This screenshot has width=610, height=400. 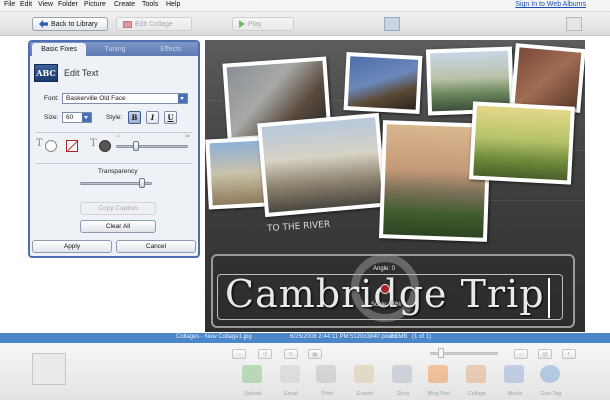 What do you see at coordinates (326, 374) in the screenshot?
I see `print-icon` at bounding box center [326, 374].